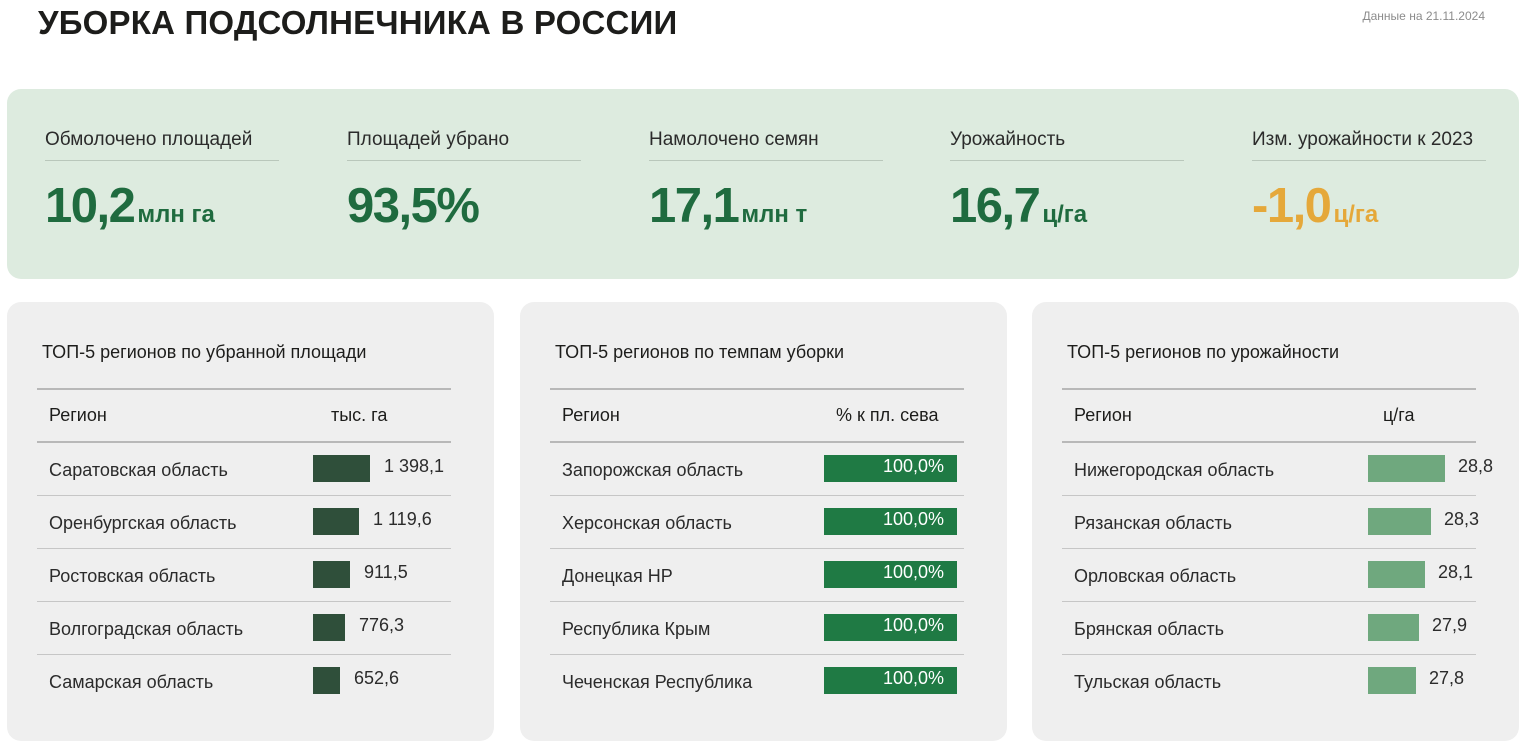 This screenshot has height=747, width=1526. Describe the element at coordinates (766, 145) in the screenshot. I see `kpi-label: Намолочено семян` at that location.